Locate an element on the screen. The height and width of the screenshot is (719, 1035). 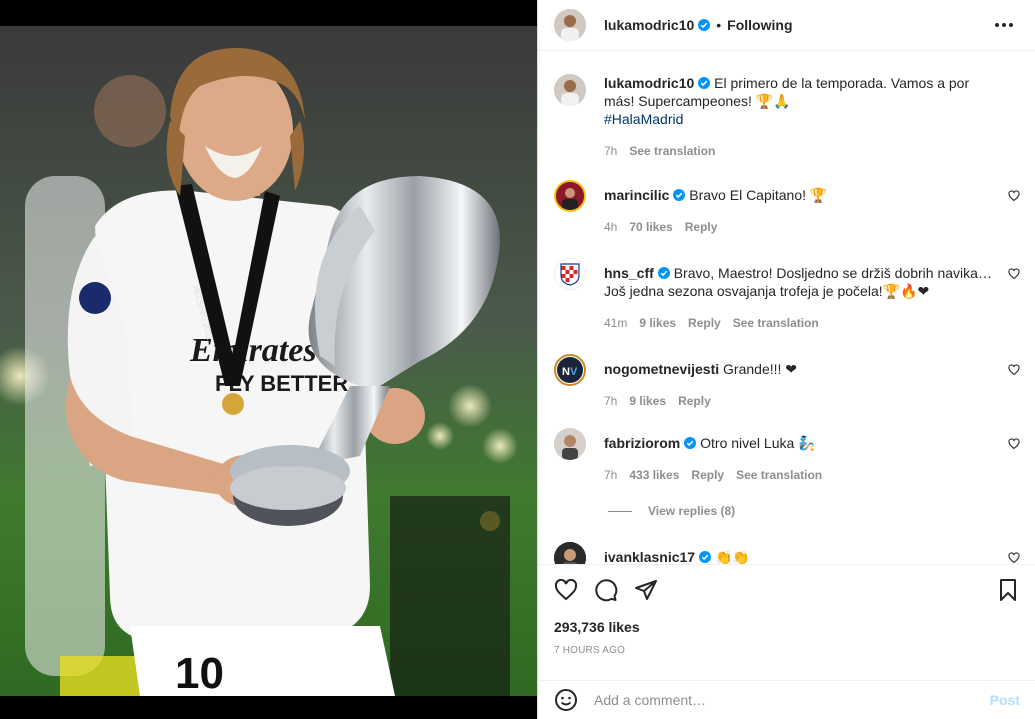
header-user: lukamodric10 • Following is located at coordinates (698, 25).